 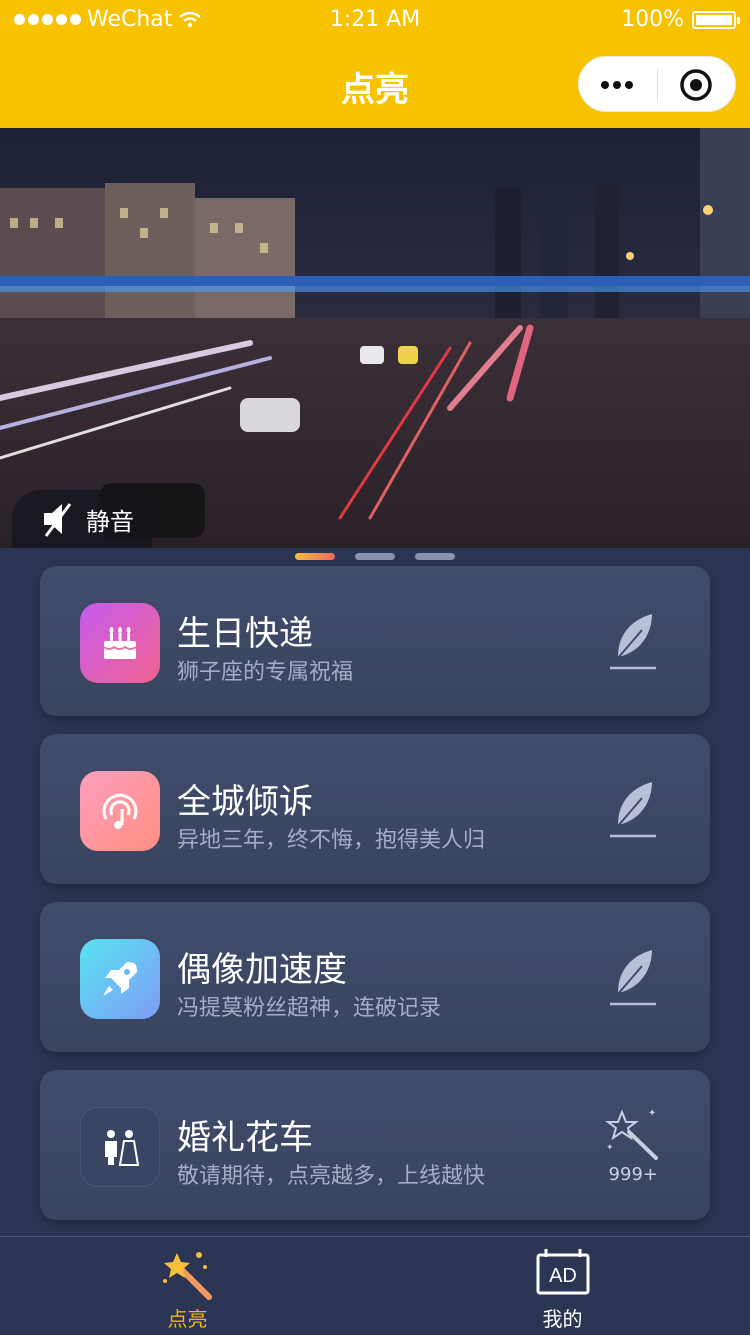 I want to click on carousel-indicator, so click(x=375, y=557).